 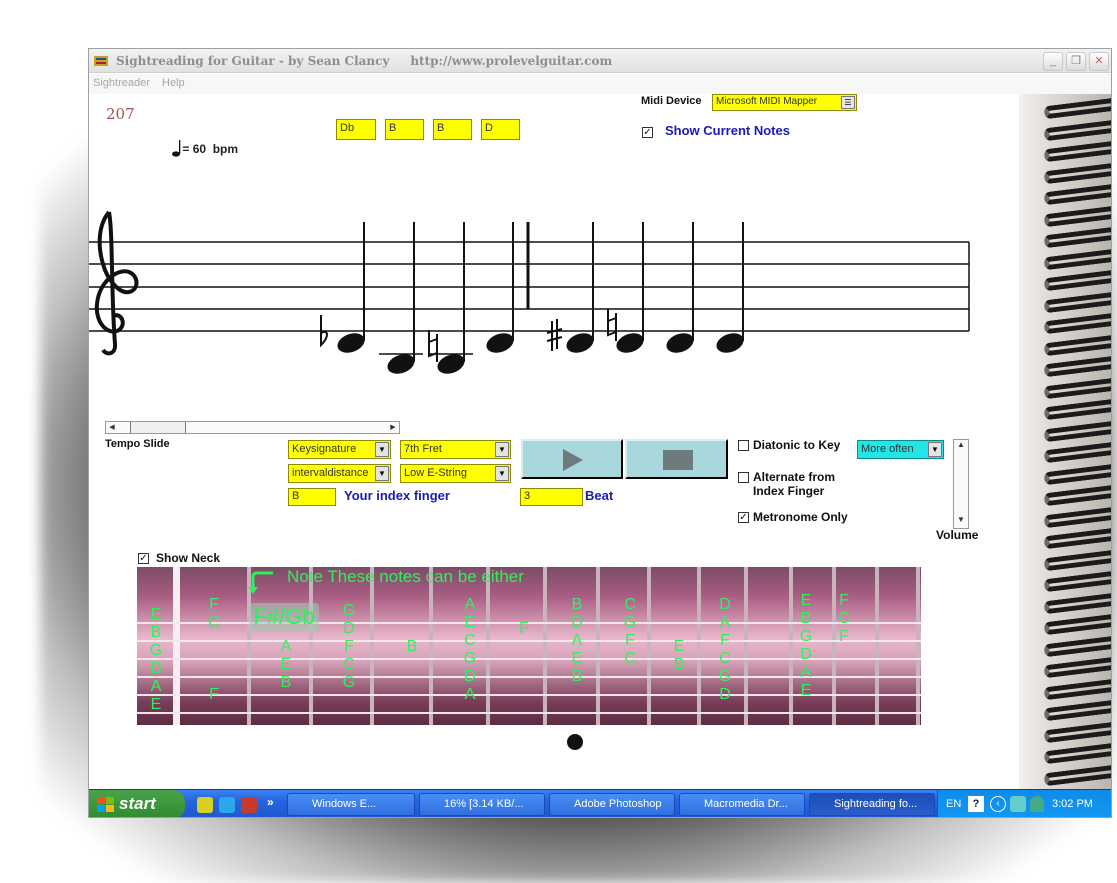 I want to click on note-box-2: B, so click(x=404, y=129).